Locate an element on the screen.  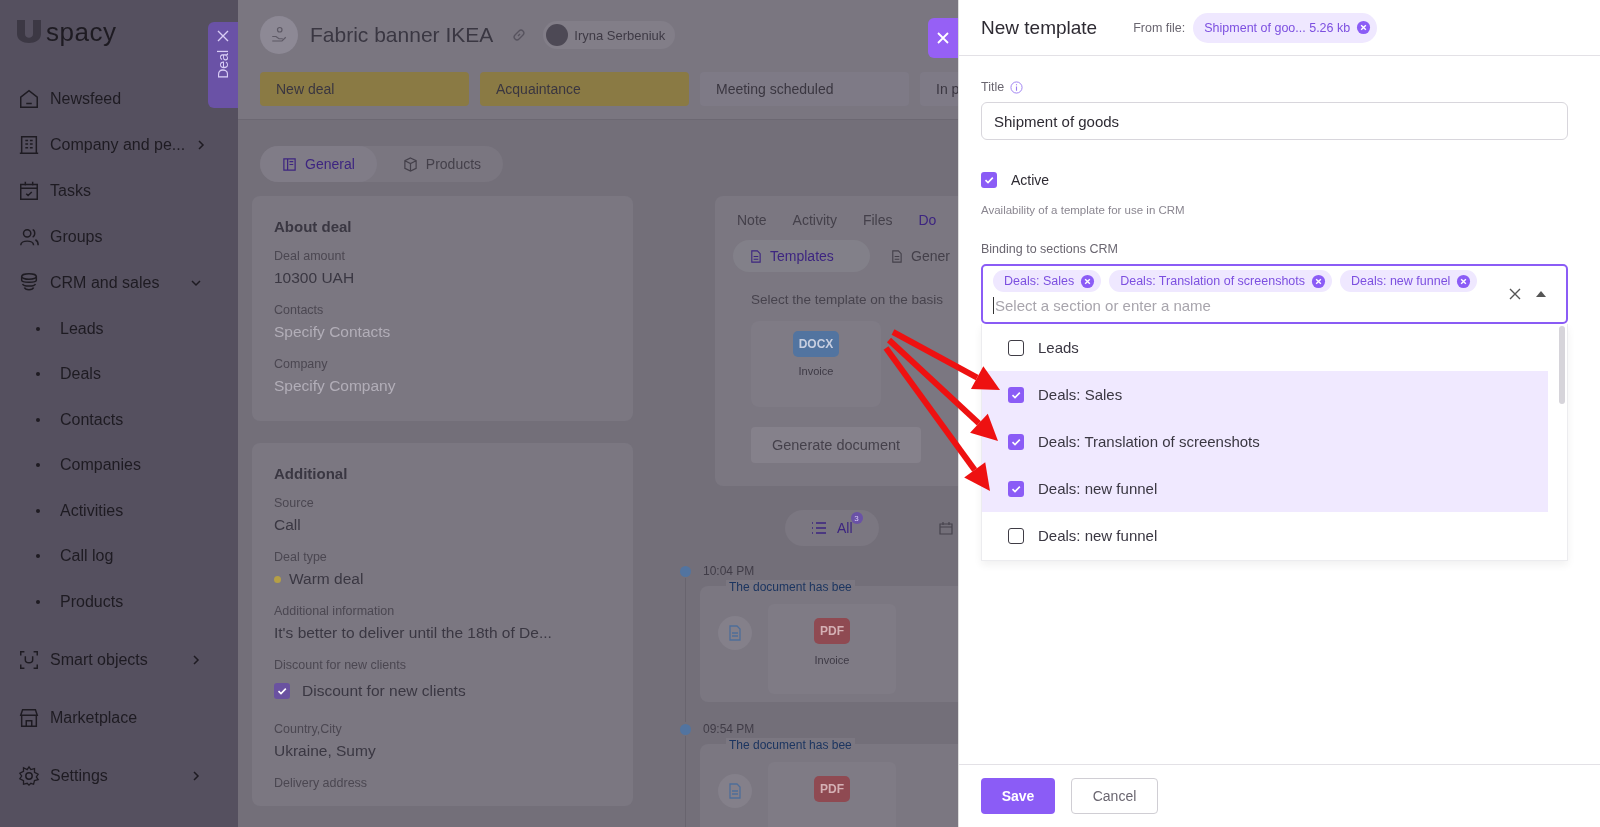
settings-icon is located at coordinates (29, 775).